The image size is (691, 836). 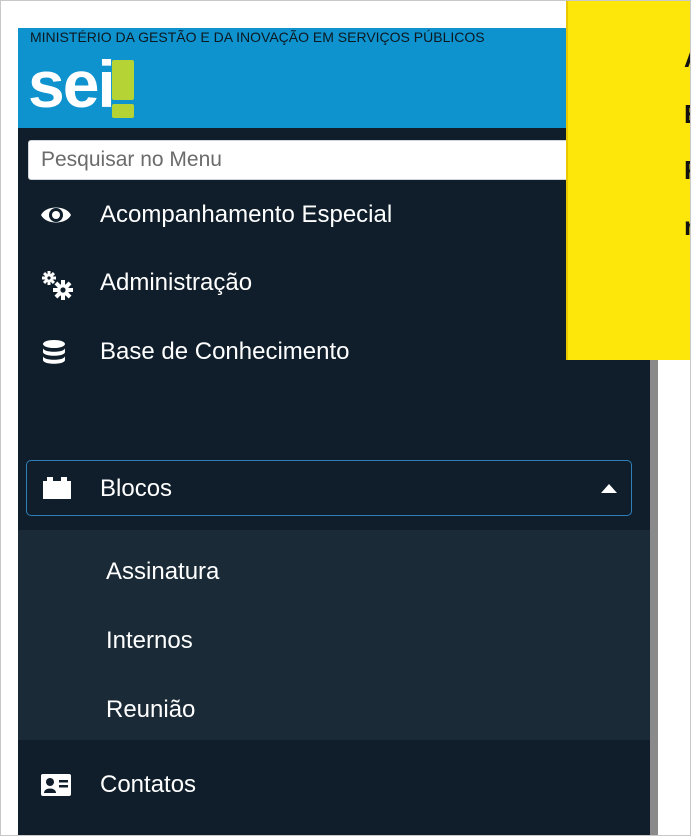 I want to click on submenu-item-reuniao: Reunião, so click(x=150, y=710).